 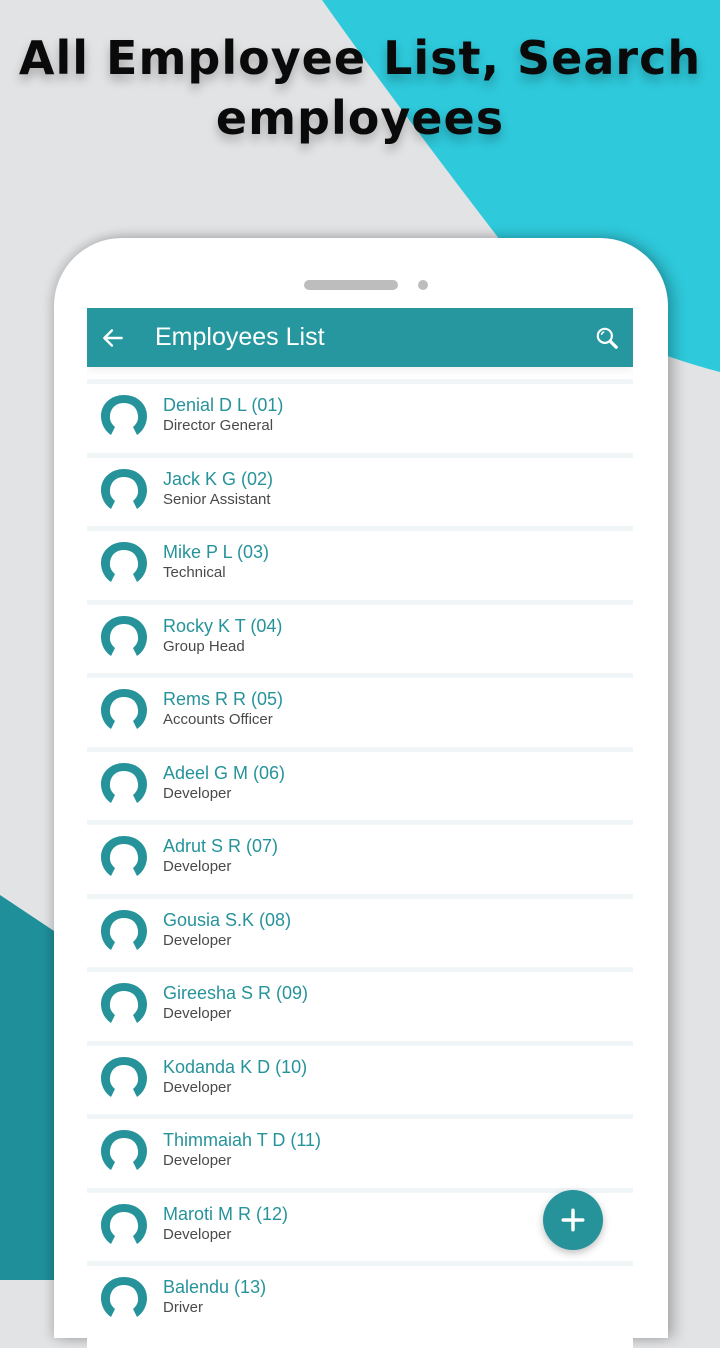 What do you see at coordinates (240, 337) in the screenshot?
I see `page-title: Employees List` at bounding box center [240, 337].